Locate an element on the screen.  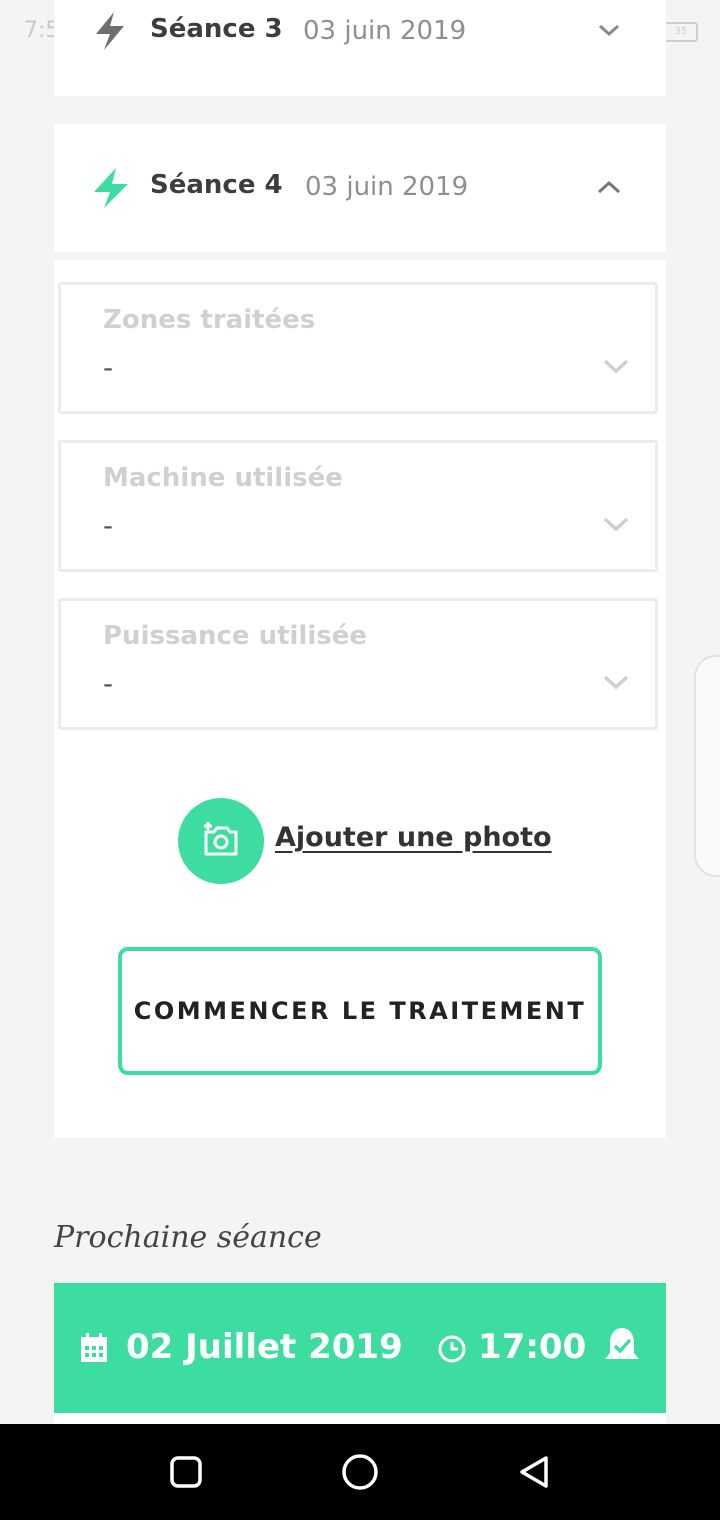
power-select: Puissance utilisée - is located at coordinates (358, 664).